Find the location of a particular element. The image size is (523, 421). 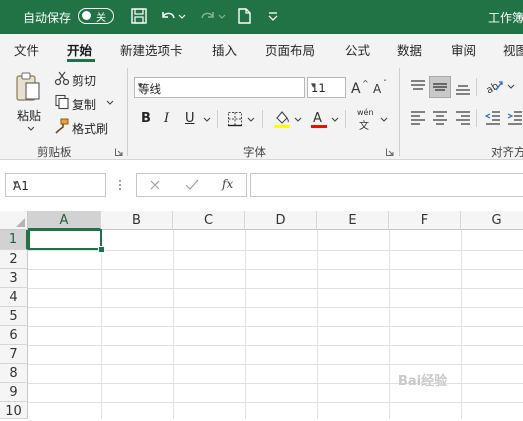

decrease-indent-icon is located at coordinates (493, 118).